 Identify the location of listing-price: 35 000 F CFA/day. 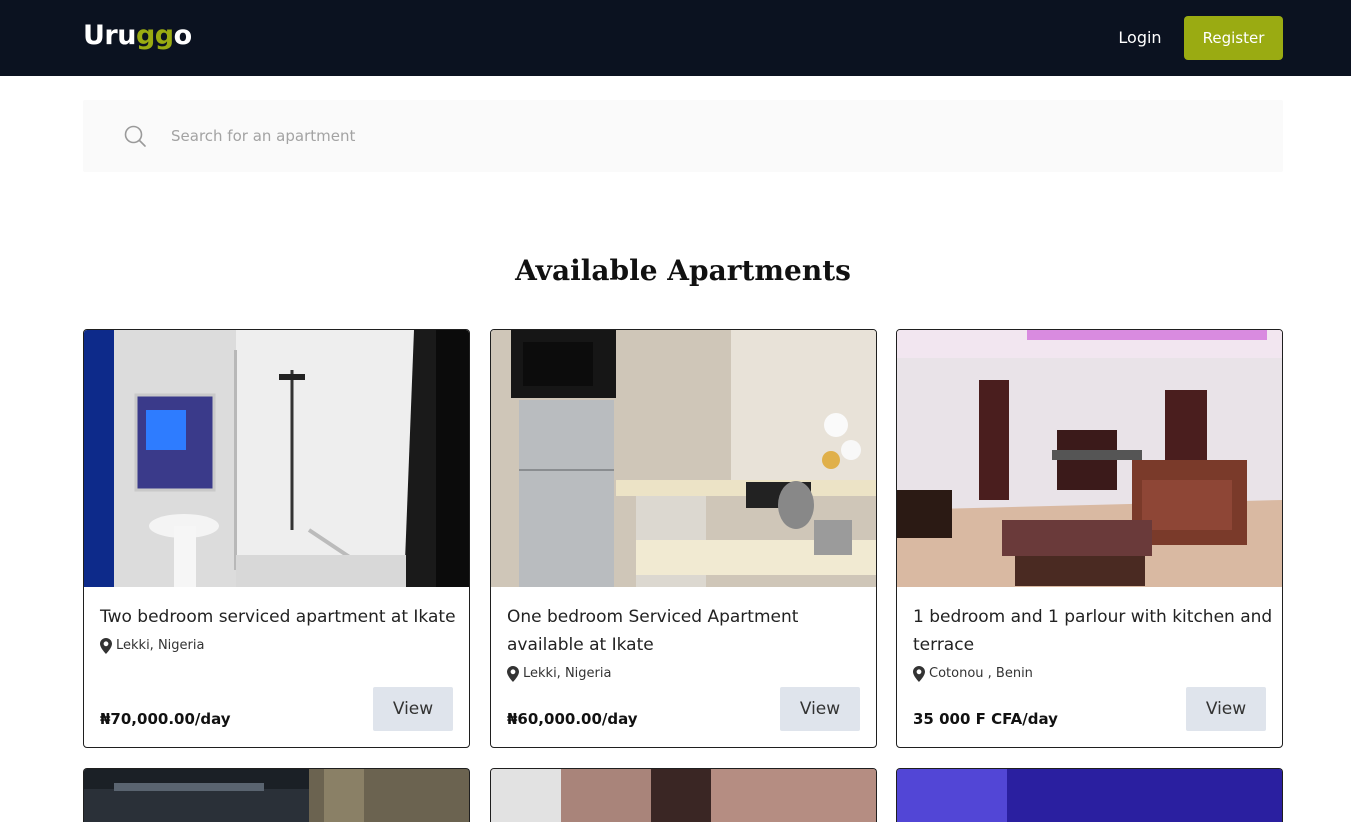
(985, 719).